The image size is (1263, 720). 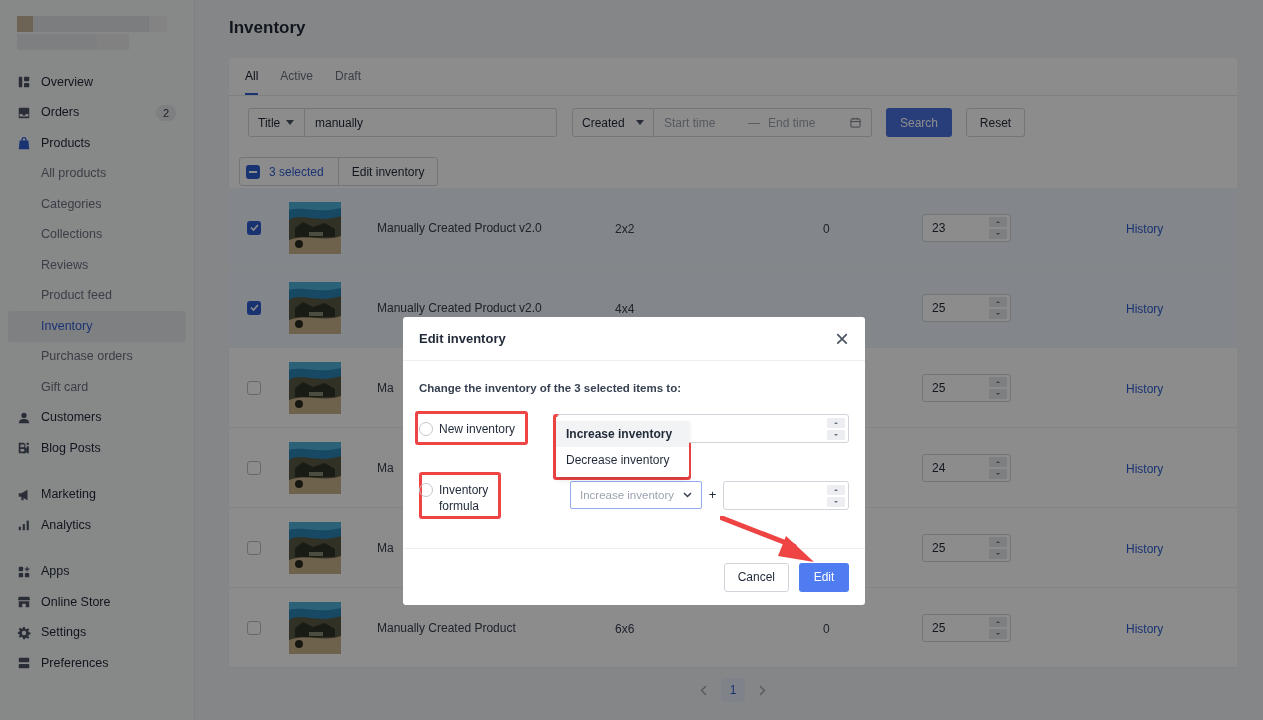 What do you see at coordinates (253, 171) in the screenshot?
I see `select-all-checkbox` at bounding box center [253, 171].